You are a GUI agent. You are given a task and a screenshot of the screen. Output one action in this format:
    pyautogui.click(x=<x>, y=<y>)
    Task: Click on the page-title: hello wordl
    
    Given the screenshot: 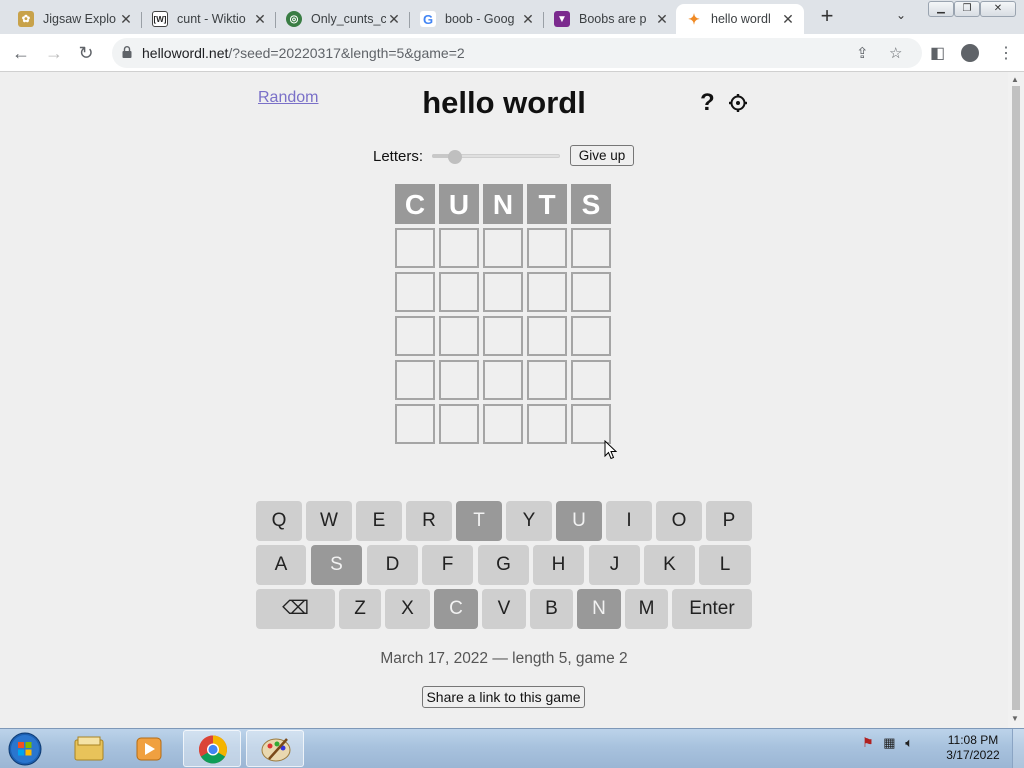 What is the action you would take?
    pyautogui.click(x=504, y=102)
    